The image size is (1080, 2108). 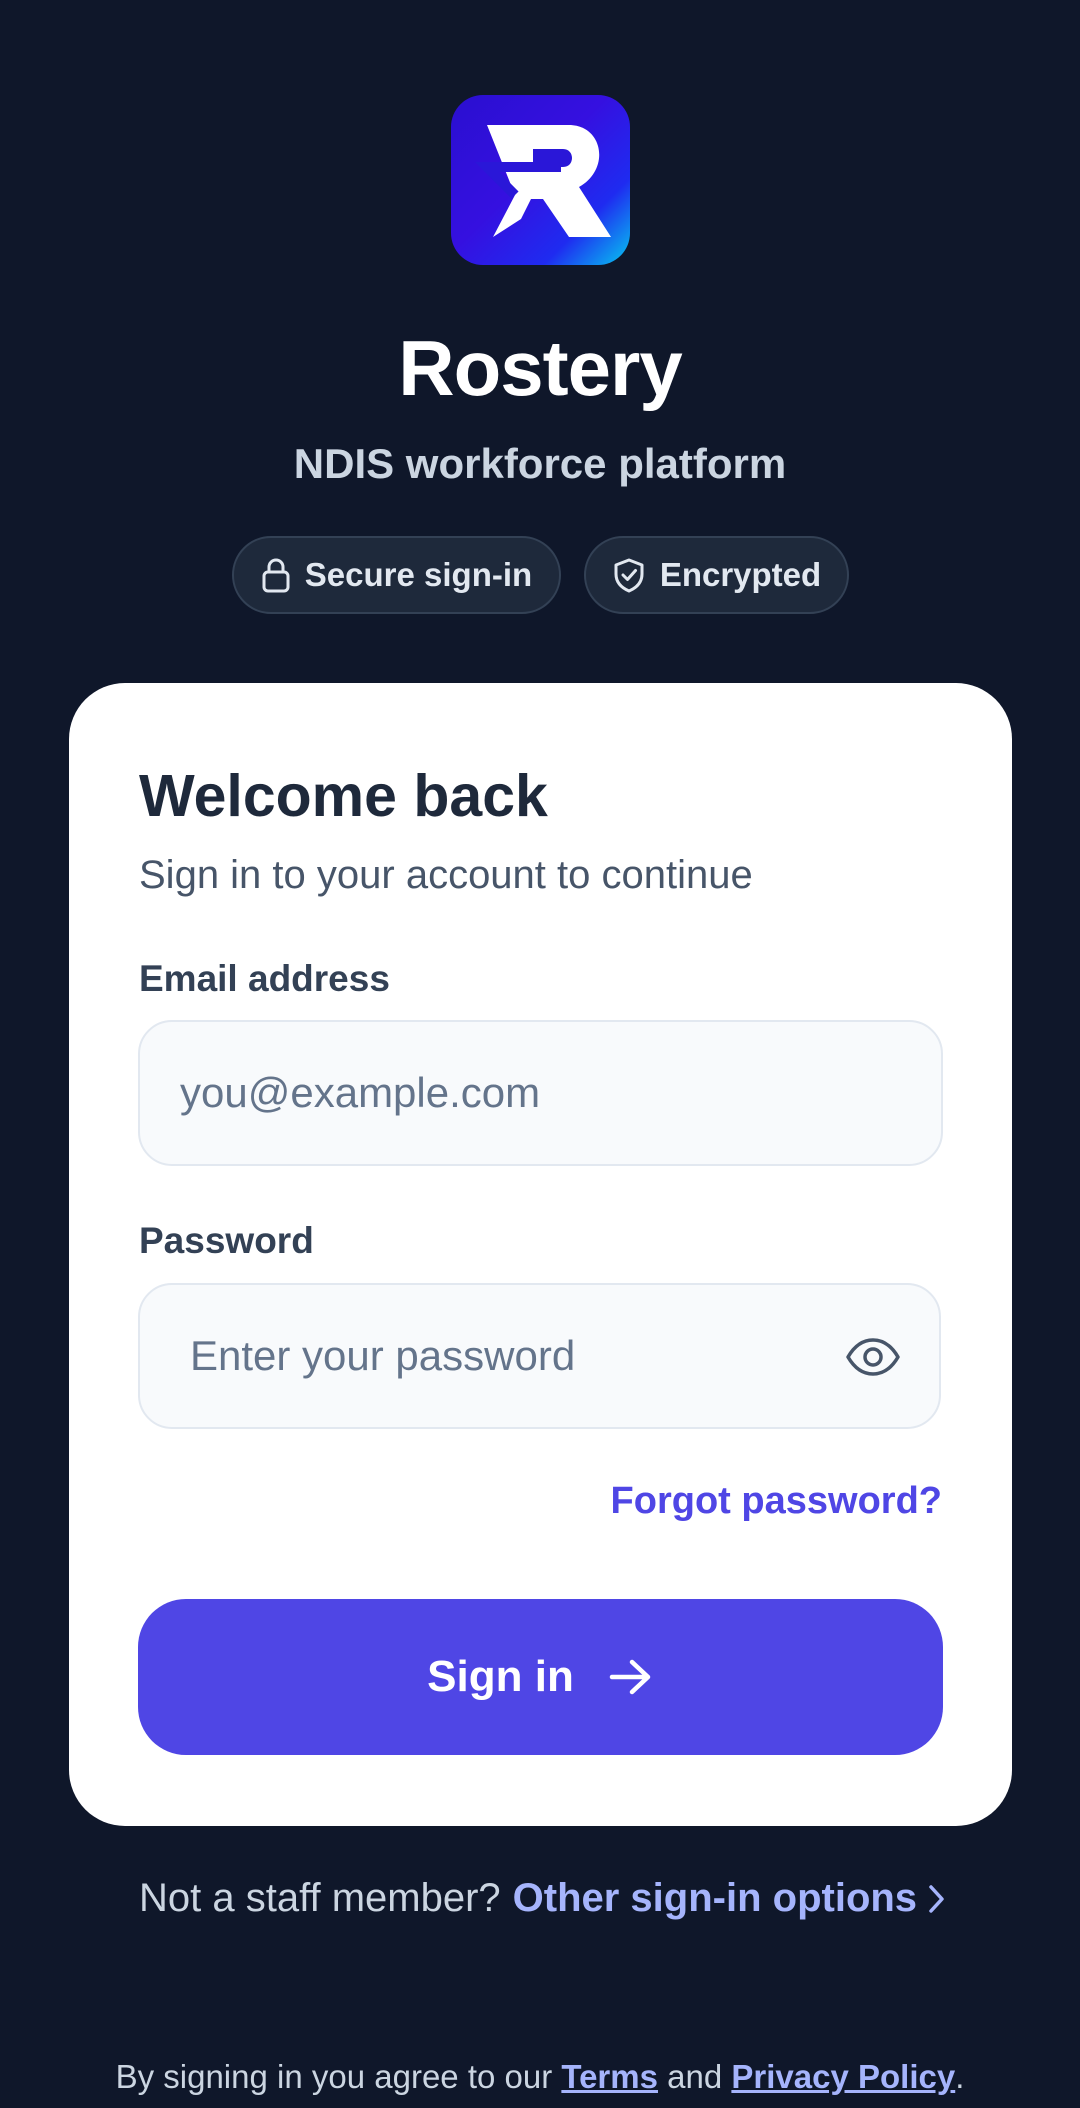 I want to click on forgot-password-link: Forgot password?, so click(x=776, y=1501).